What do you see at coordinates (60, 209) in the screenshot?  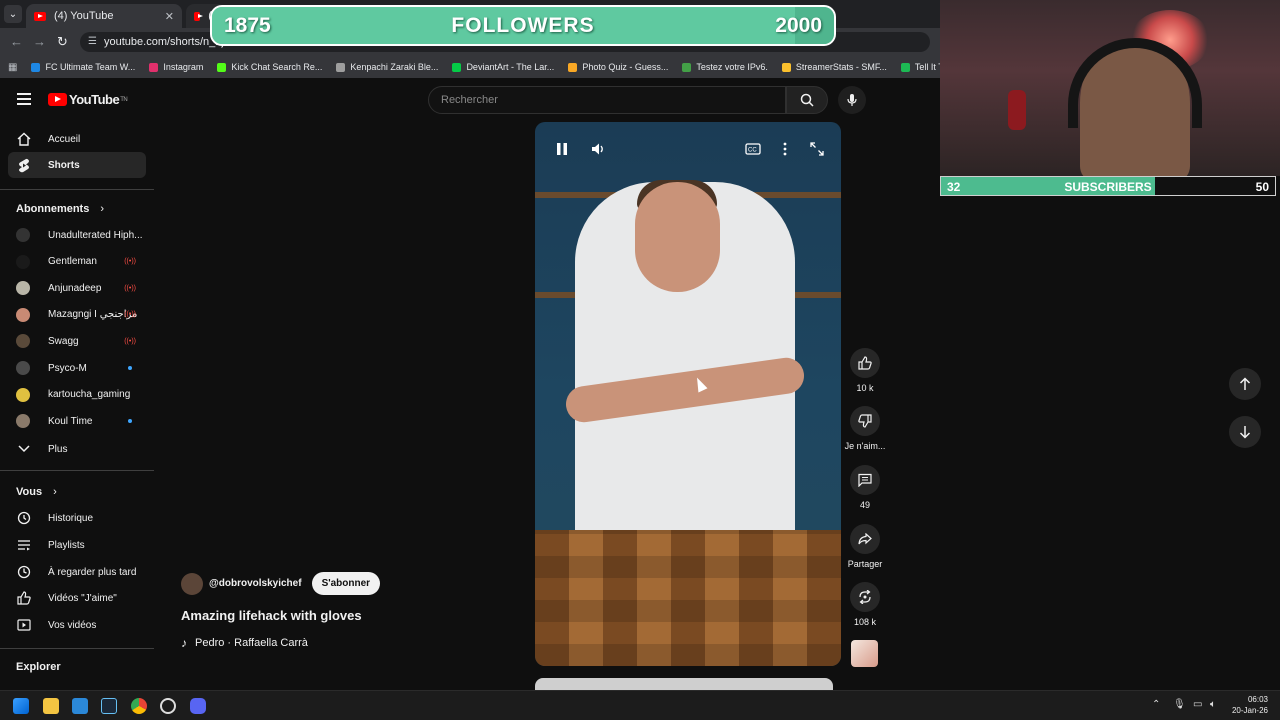 I see `subscriptions-heading: Abonnements ›` at bounding box center [60, 209].